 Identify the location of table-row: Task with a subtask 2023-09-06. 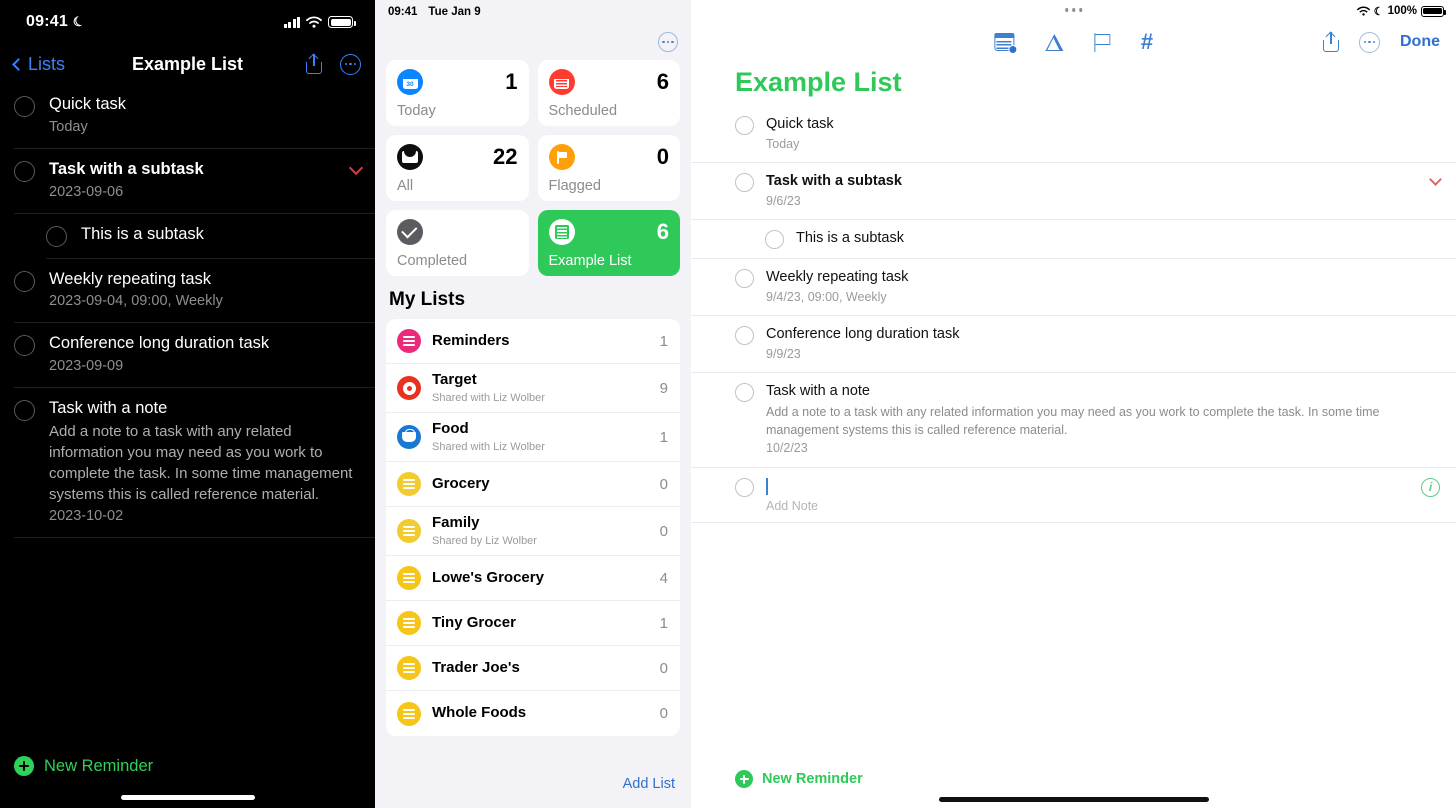
(194, 181).